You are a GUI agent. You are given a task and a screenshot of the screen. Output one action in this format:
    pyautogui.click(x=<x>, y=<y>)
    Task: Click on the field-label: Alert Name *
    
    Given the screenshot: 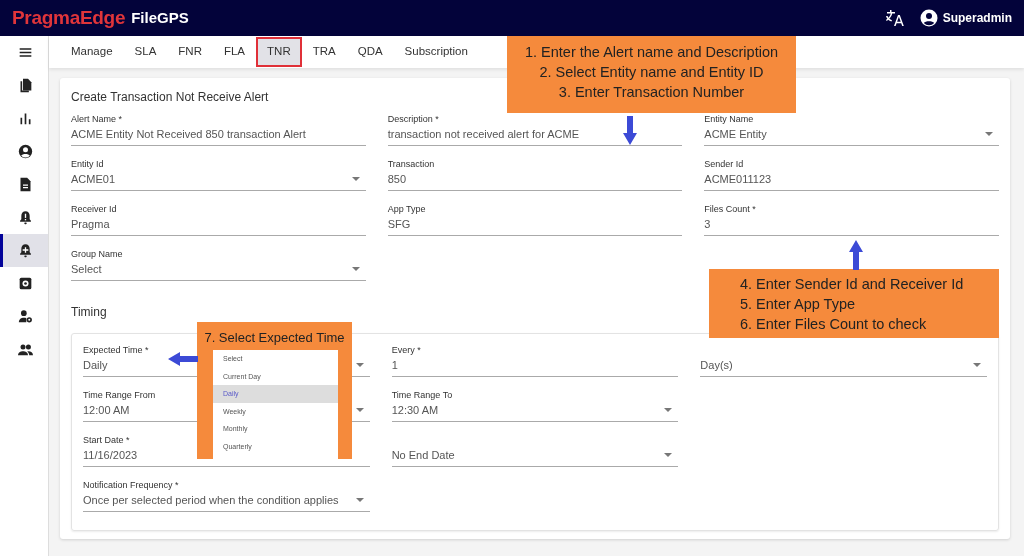 What is the action you would take?
    pyautogui.click(x=97, y=119)
    